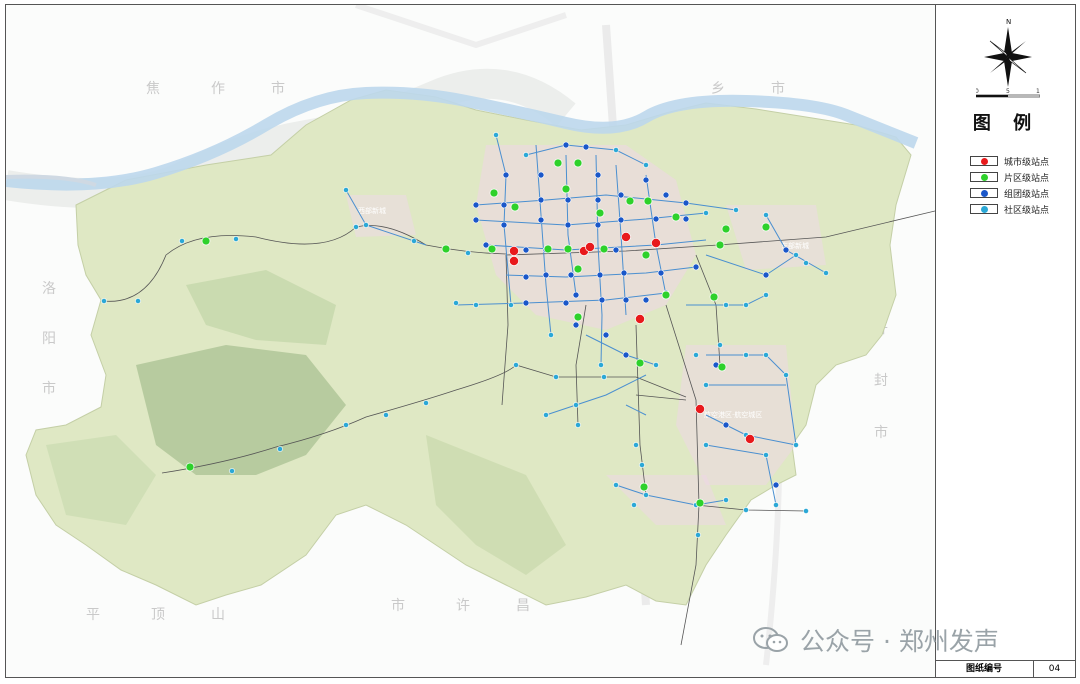  I want to click on scale-tick: 0, so click(977, 91).